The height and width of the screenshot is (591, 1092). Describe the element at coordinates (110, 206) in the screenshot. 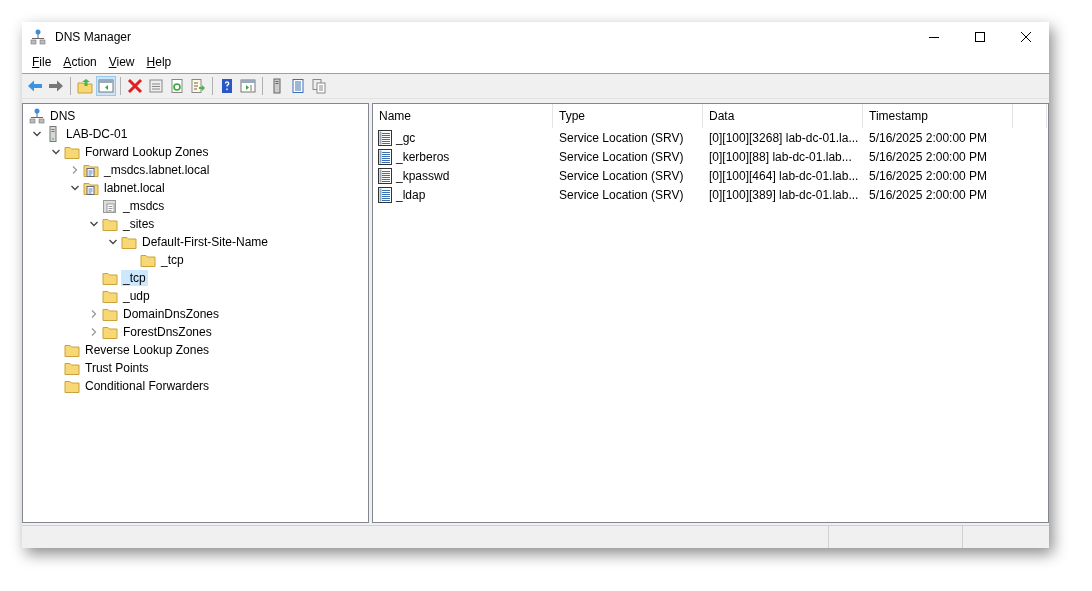

I see `document-icon` at that location.